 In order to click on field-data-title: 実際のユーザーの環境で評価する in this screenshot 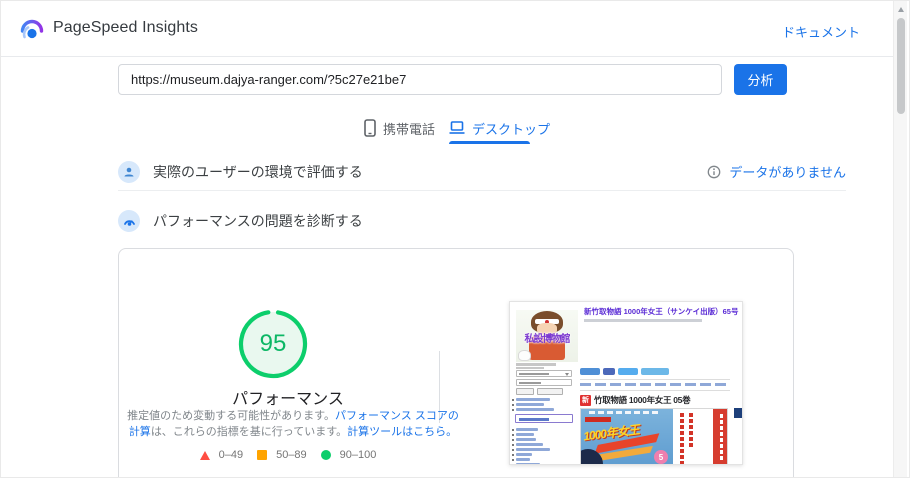, I will do `click(258, 171)`.